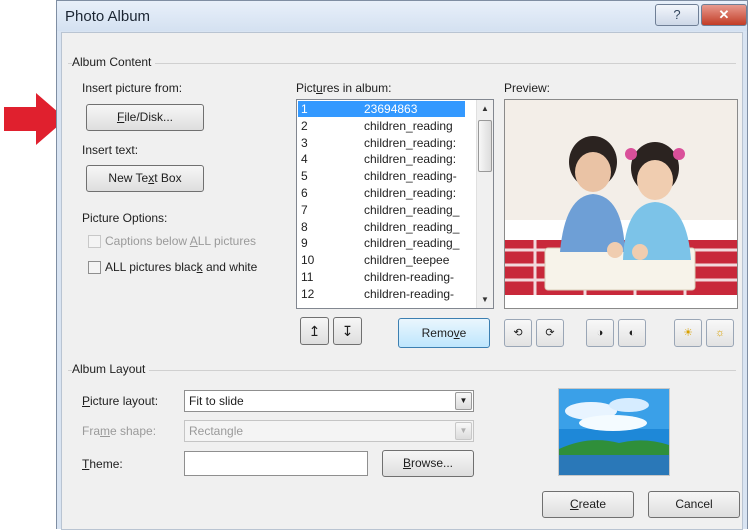 The image size is (748, 530). What do you see at coordinates (102, 464) in the screenshot?
I see `theme-label: Theme:` at bounding box center [102, 464].